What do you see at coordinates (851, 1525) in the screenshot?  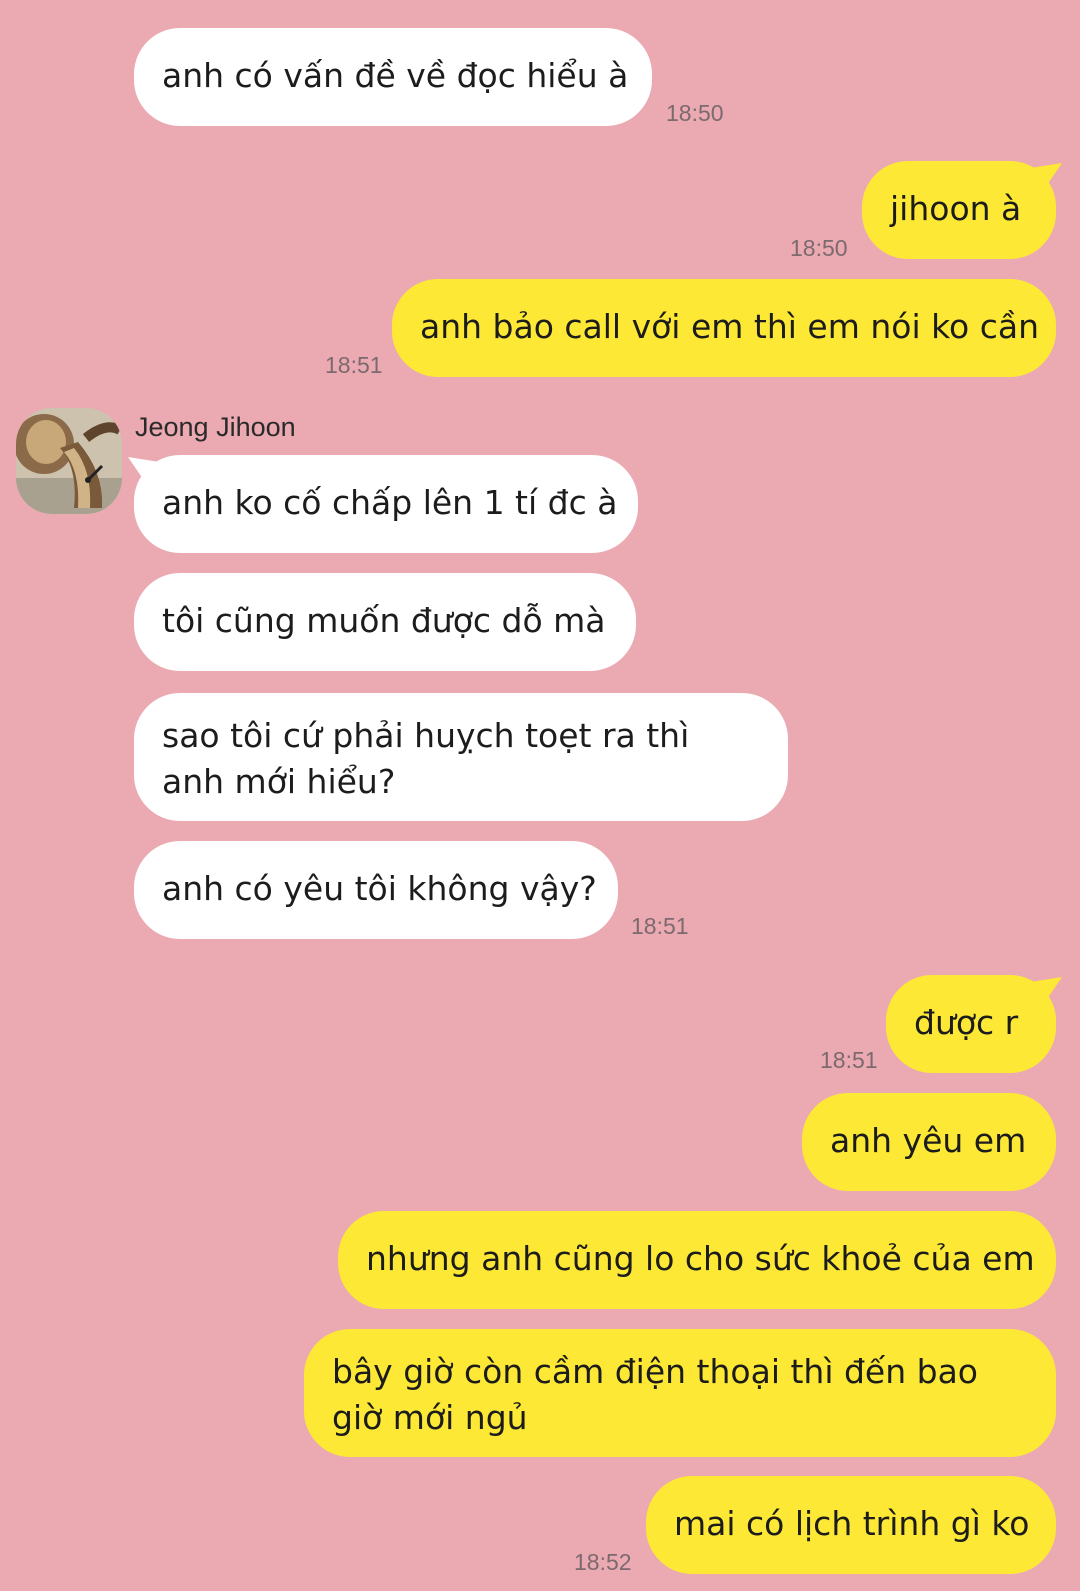 I see `message-bubble-outgoing: mai có lịch trình gì ko` at bounding box center [851, 1525].